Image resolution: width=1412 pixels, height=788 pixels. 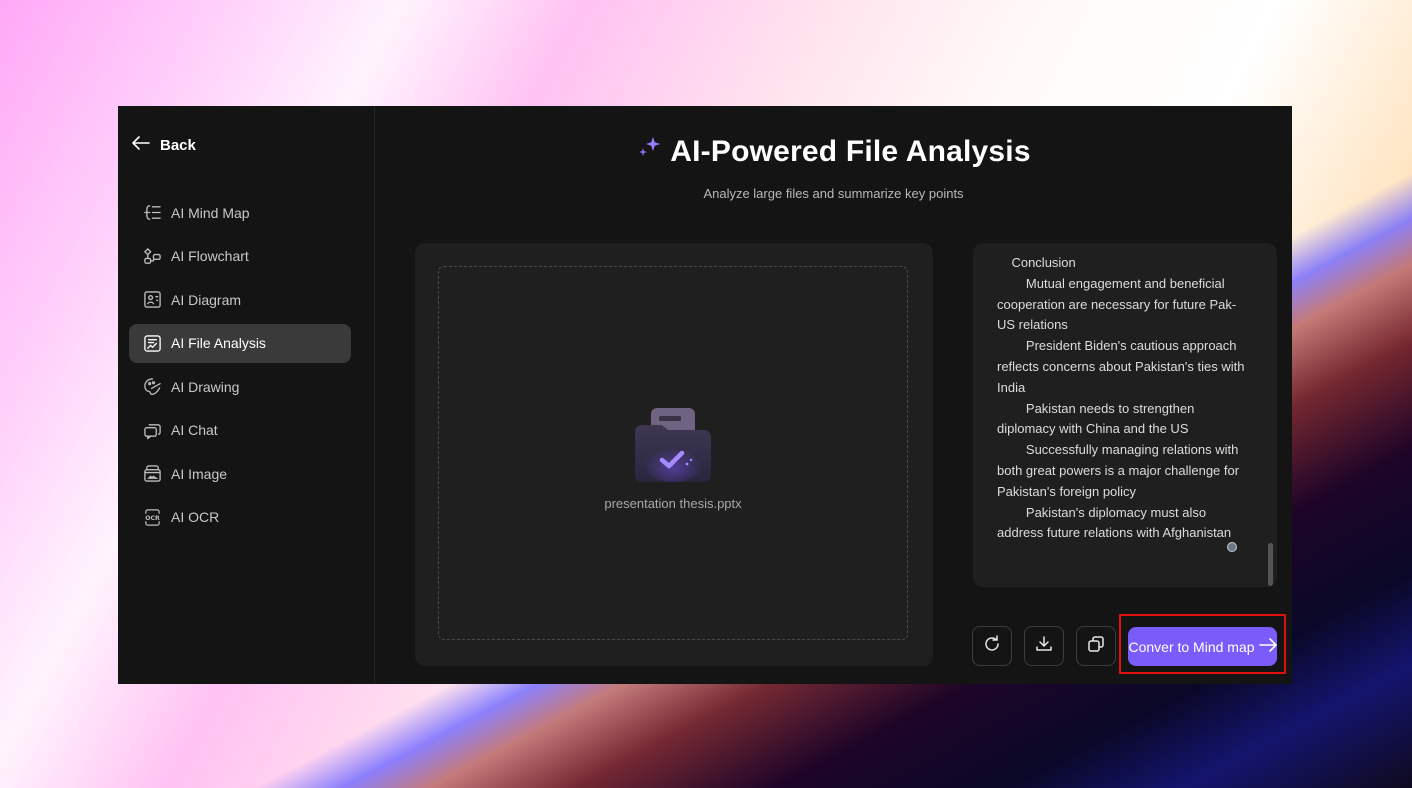 I want to click on diagram-icon, so click(x=152, y=299).